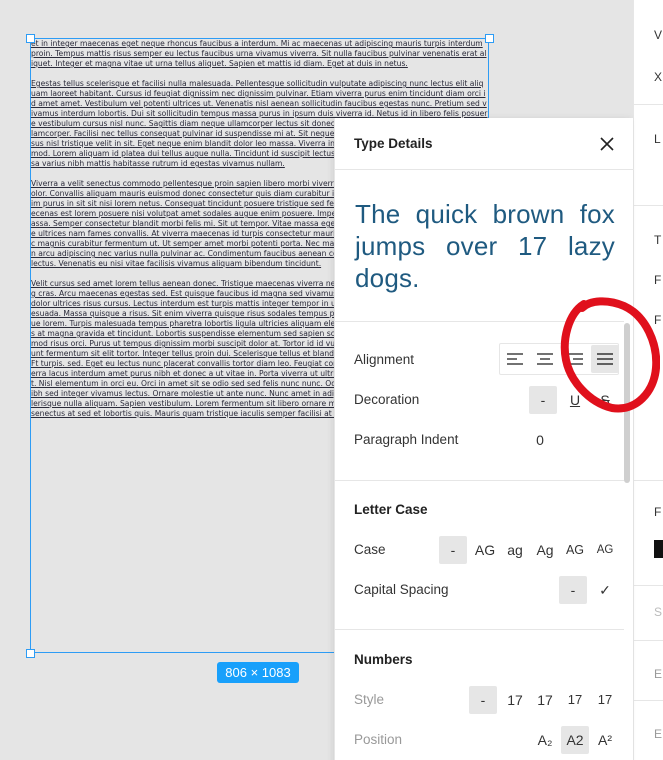 The image size is (663, 760). Describe the element at coordinates (658, 612) in the screenshot. I see `strip-label: S` at that location.